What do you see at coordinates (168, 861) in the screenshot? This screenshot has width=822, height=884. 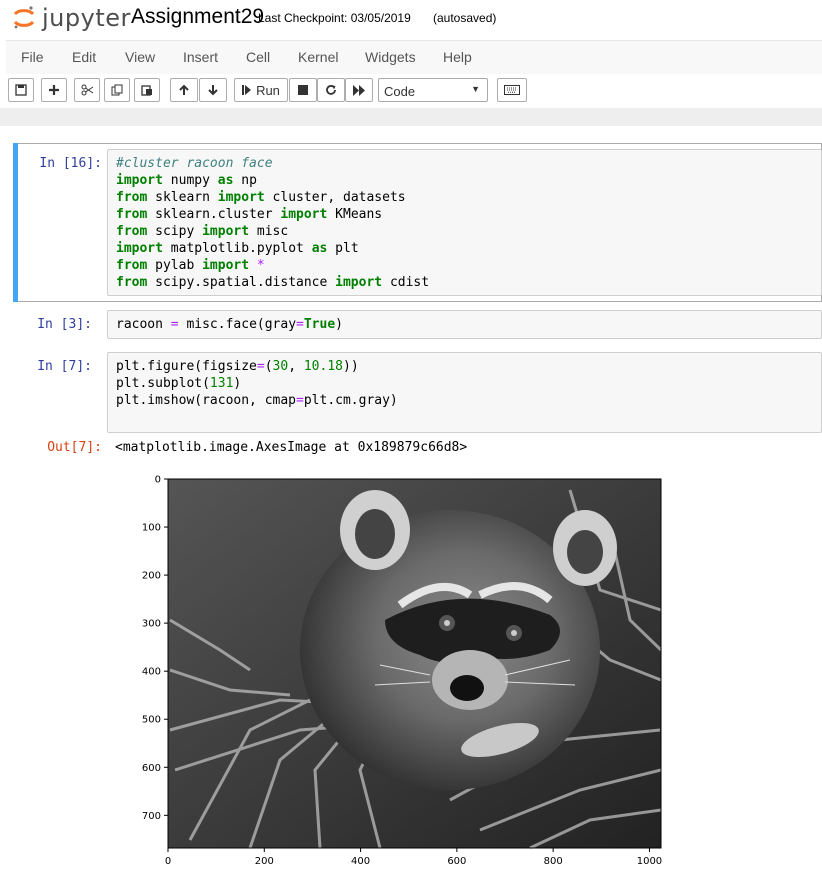 I see `x-tick-label: 0` at bounding box center [168, 861].